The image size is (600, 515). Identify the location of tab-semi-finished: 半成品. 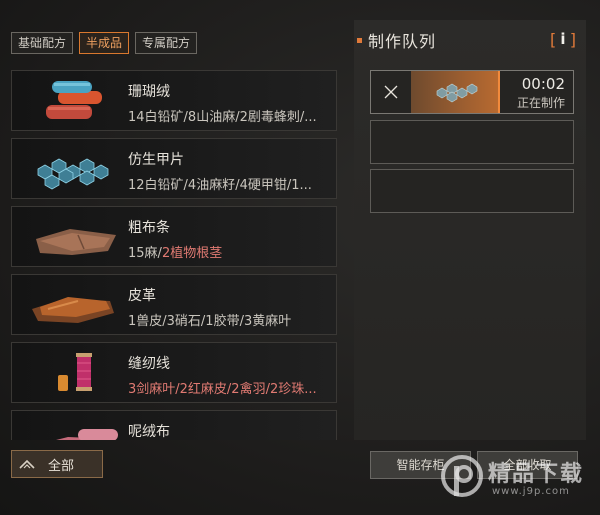
(104, 43).